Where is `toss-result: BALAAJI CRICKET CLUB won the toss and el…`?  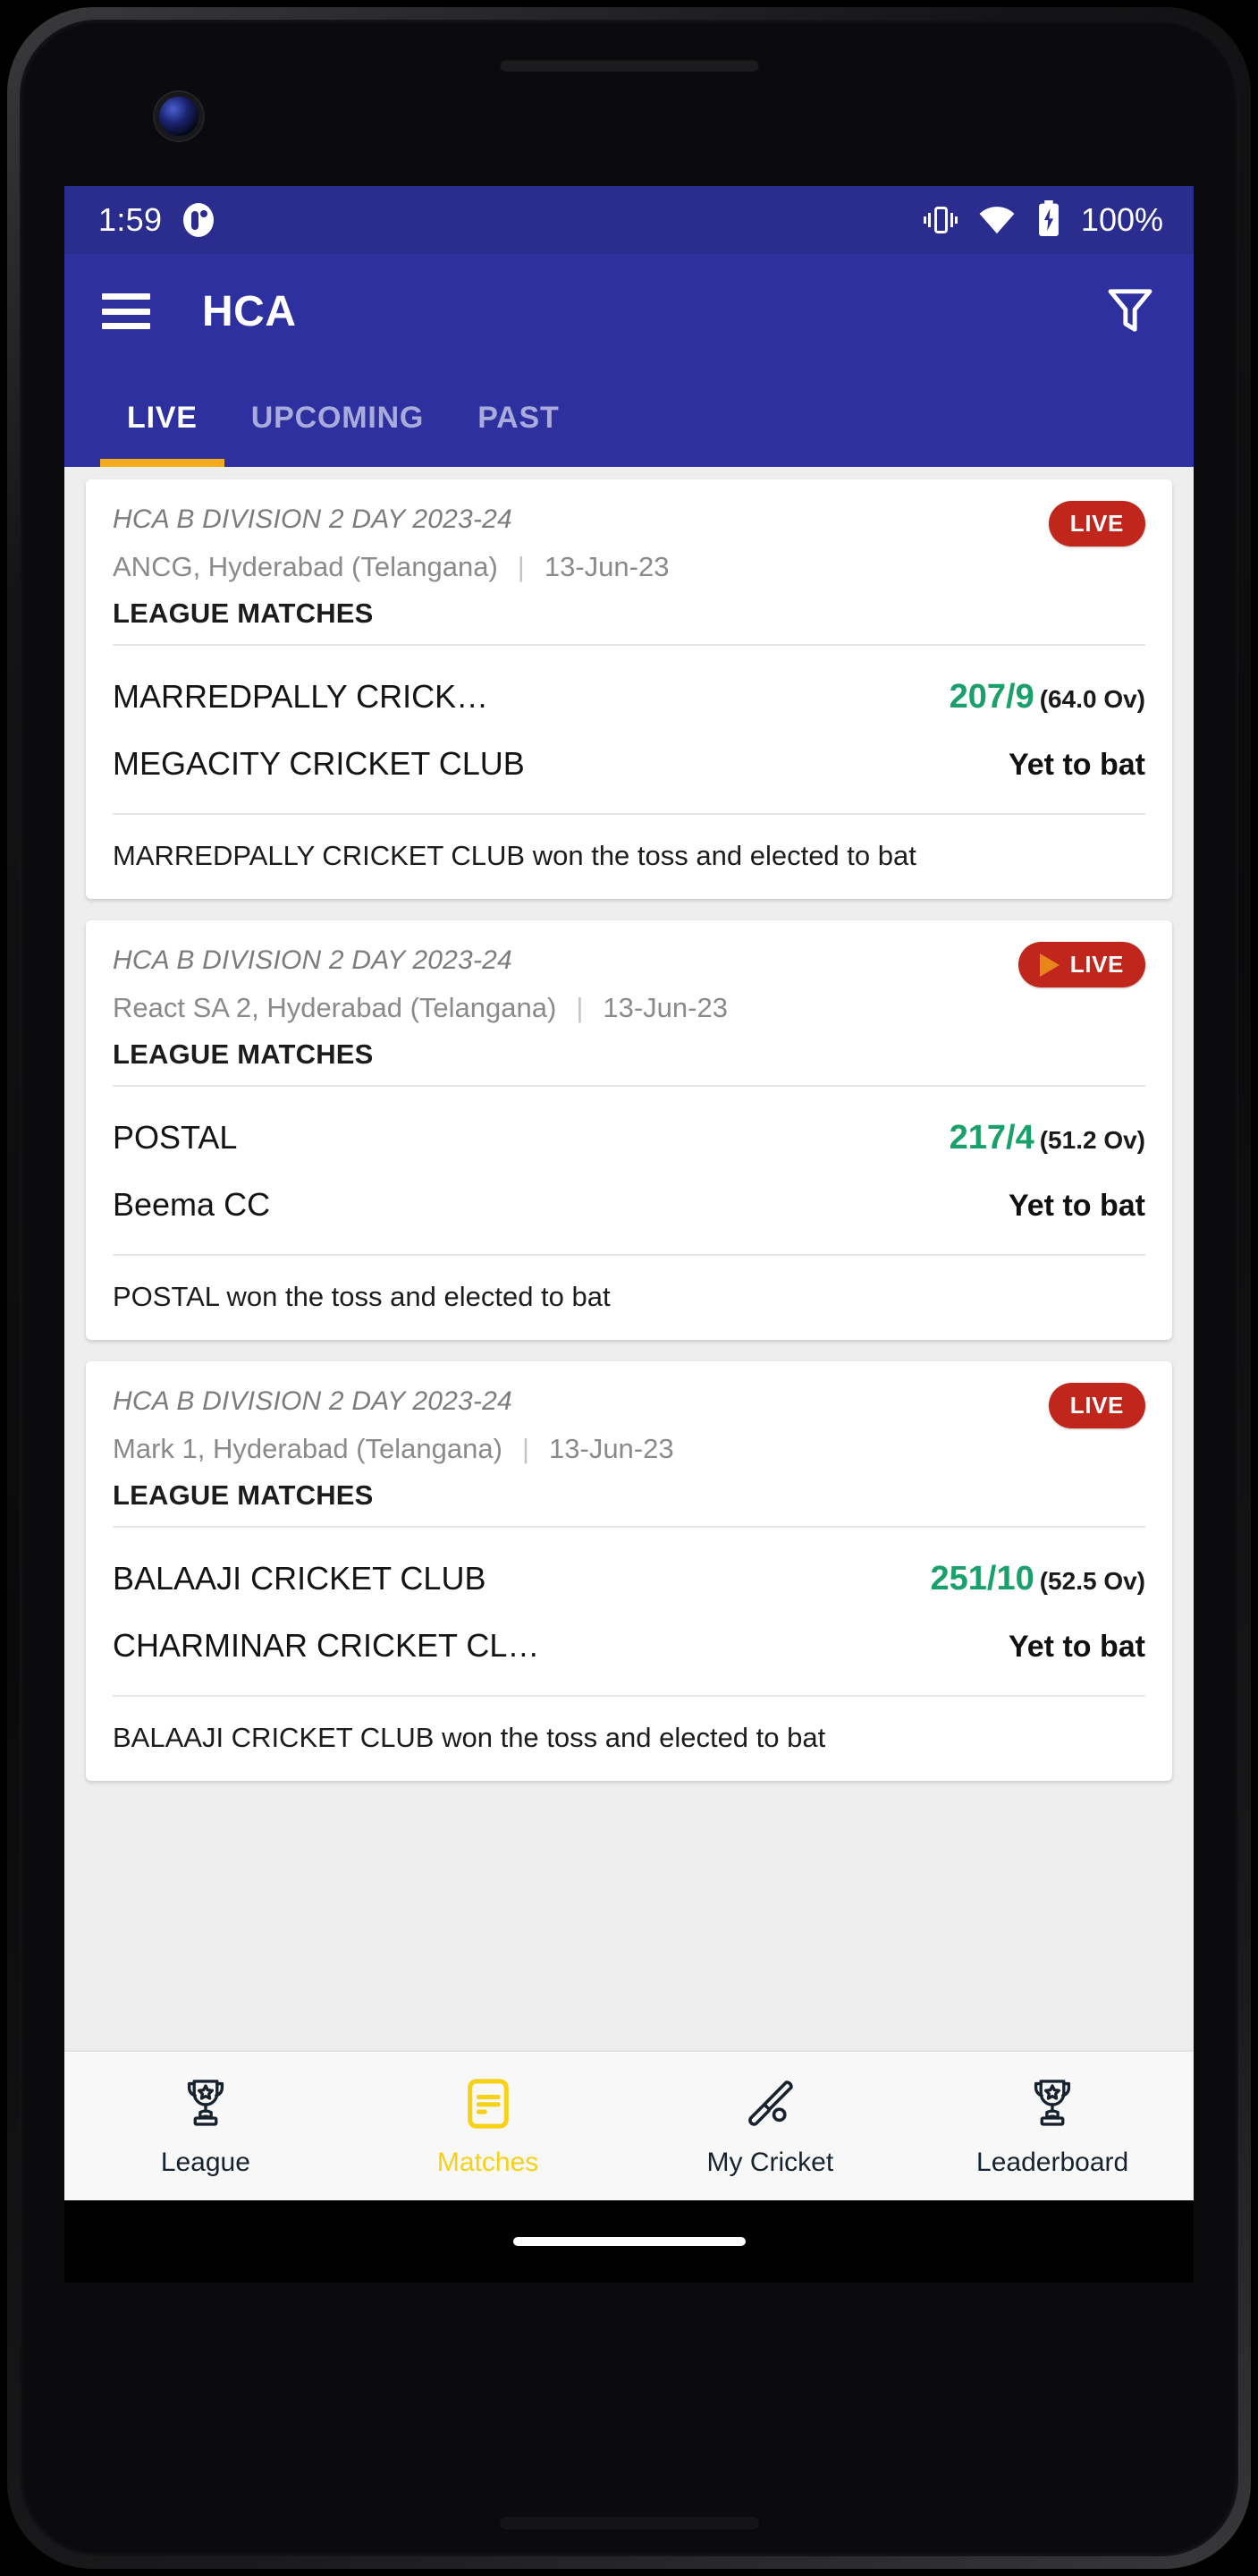
toss-result: BALAAJI CRICKET CLUB won the toss and el… is located at coordinates (470, 1737).